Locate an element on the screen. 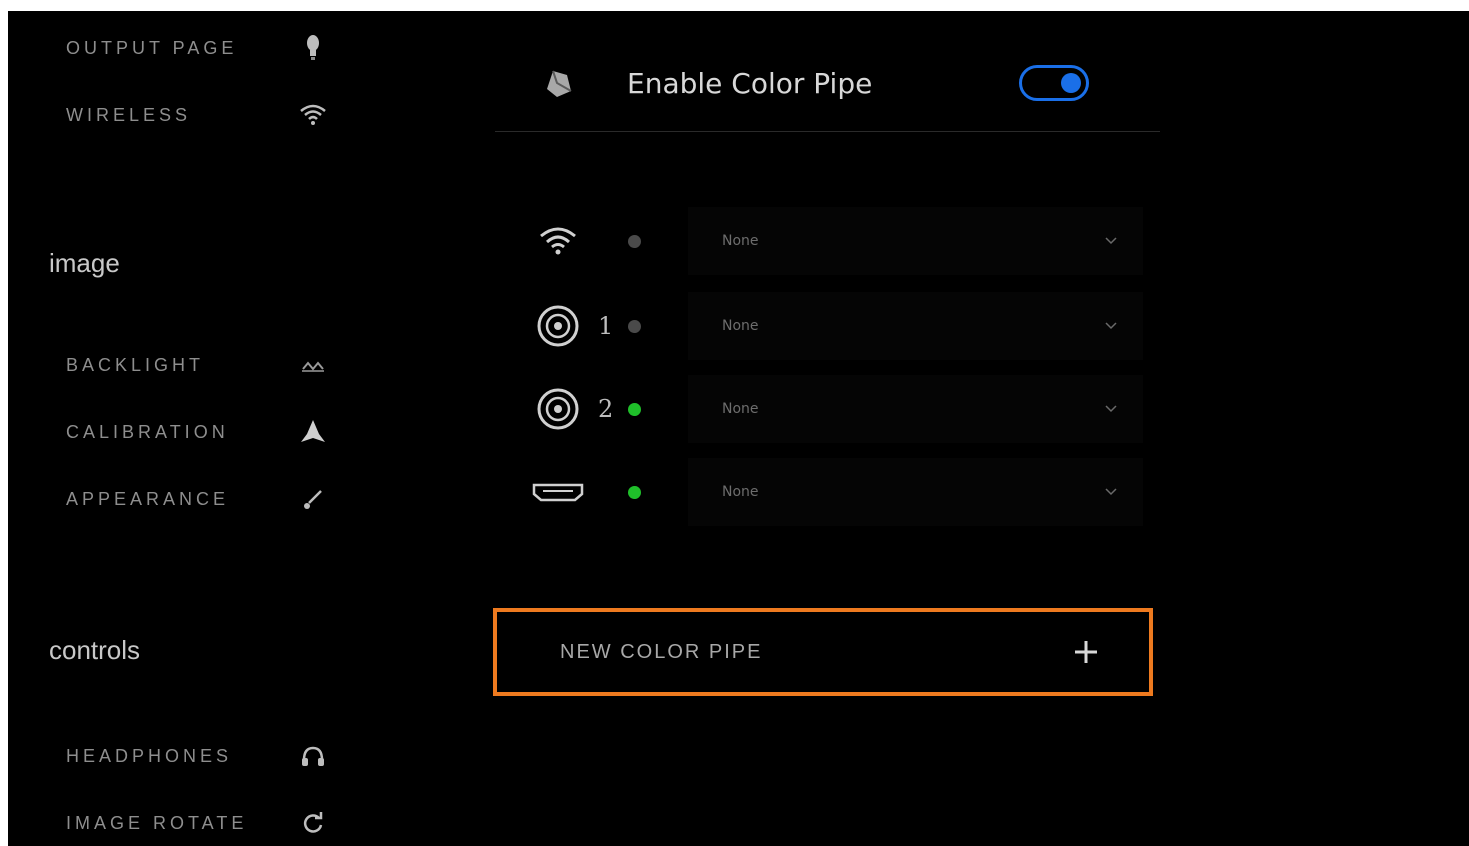  input-row-sdi-2: 2 None is located at coordinates (838, 409).